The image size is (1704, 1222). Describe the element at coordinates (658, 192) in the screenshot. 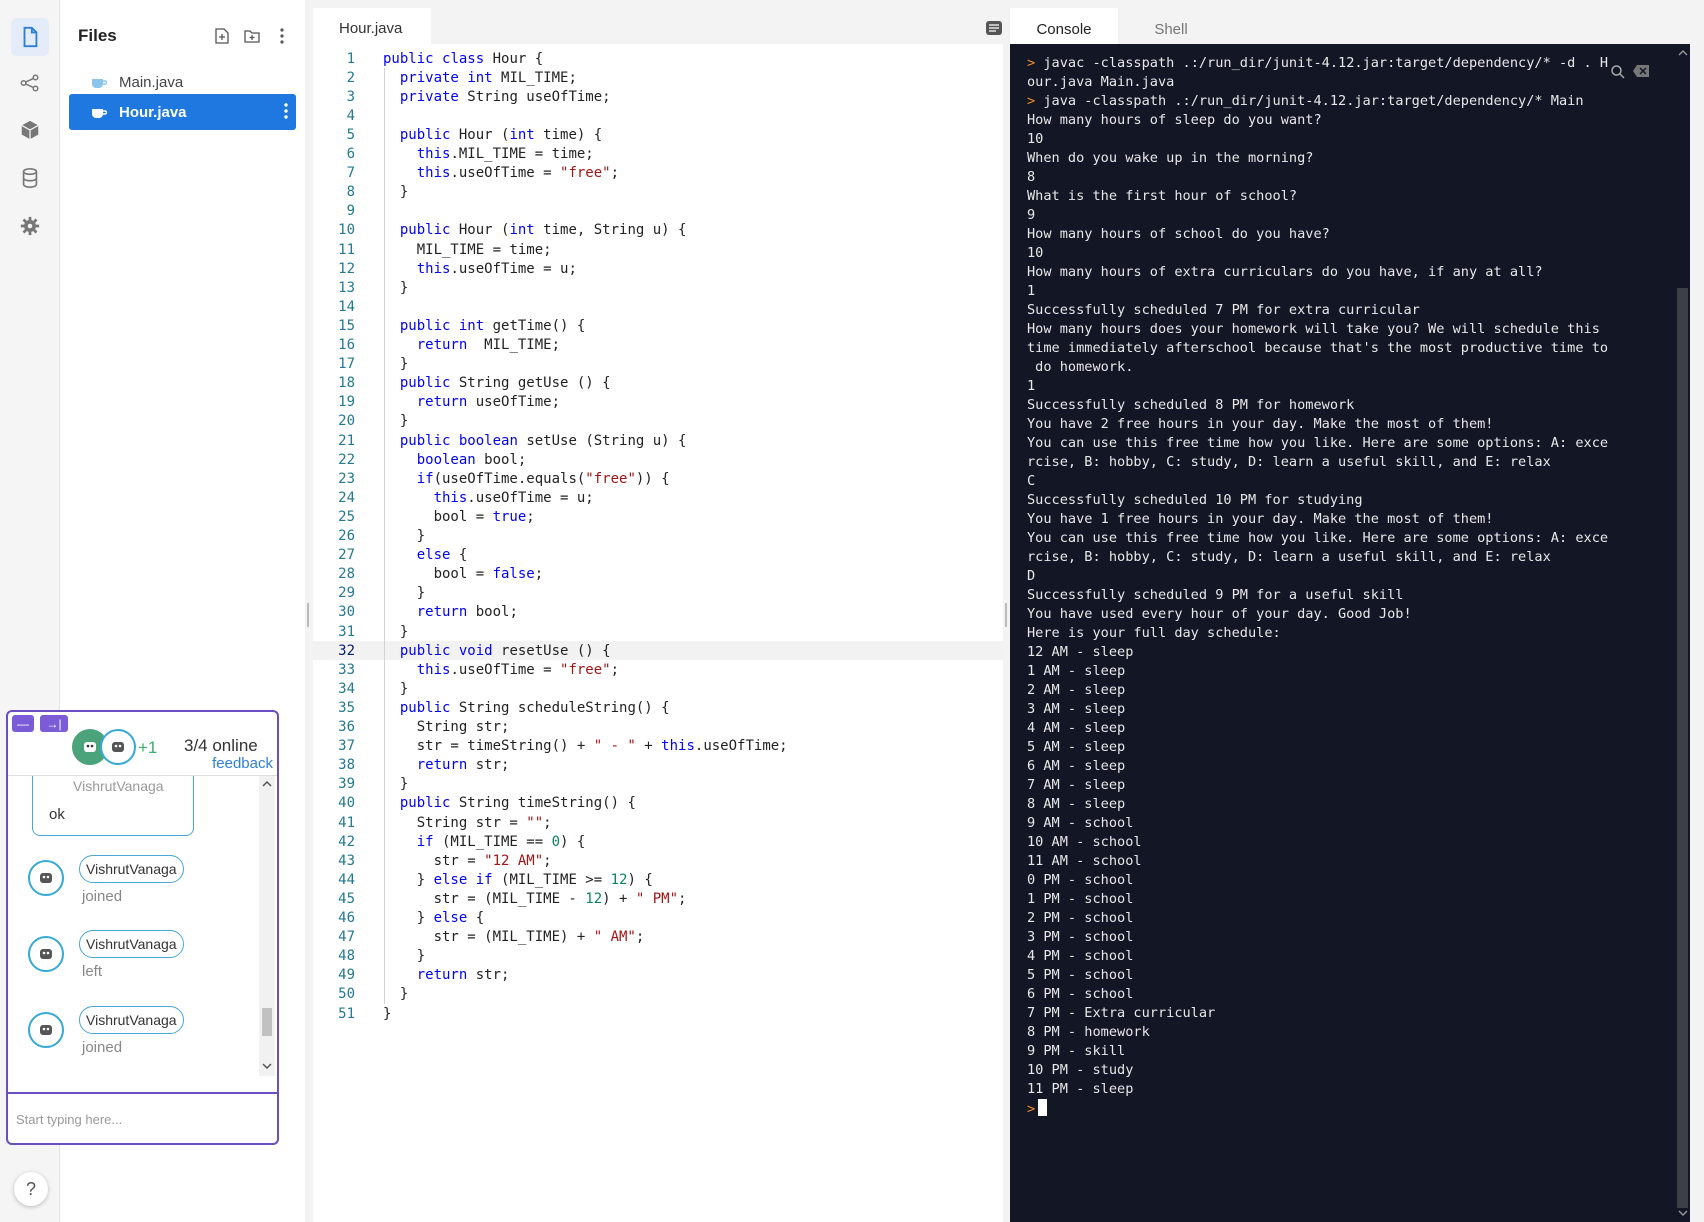

I see `code-line: 8 }` at that location.